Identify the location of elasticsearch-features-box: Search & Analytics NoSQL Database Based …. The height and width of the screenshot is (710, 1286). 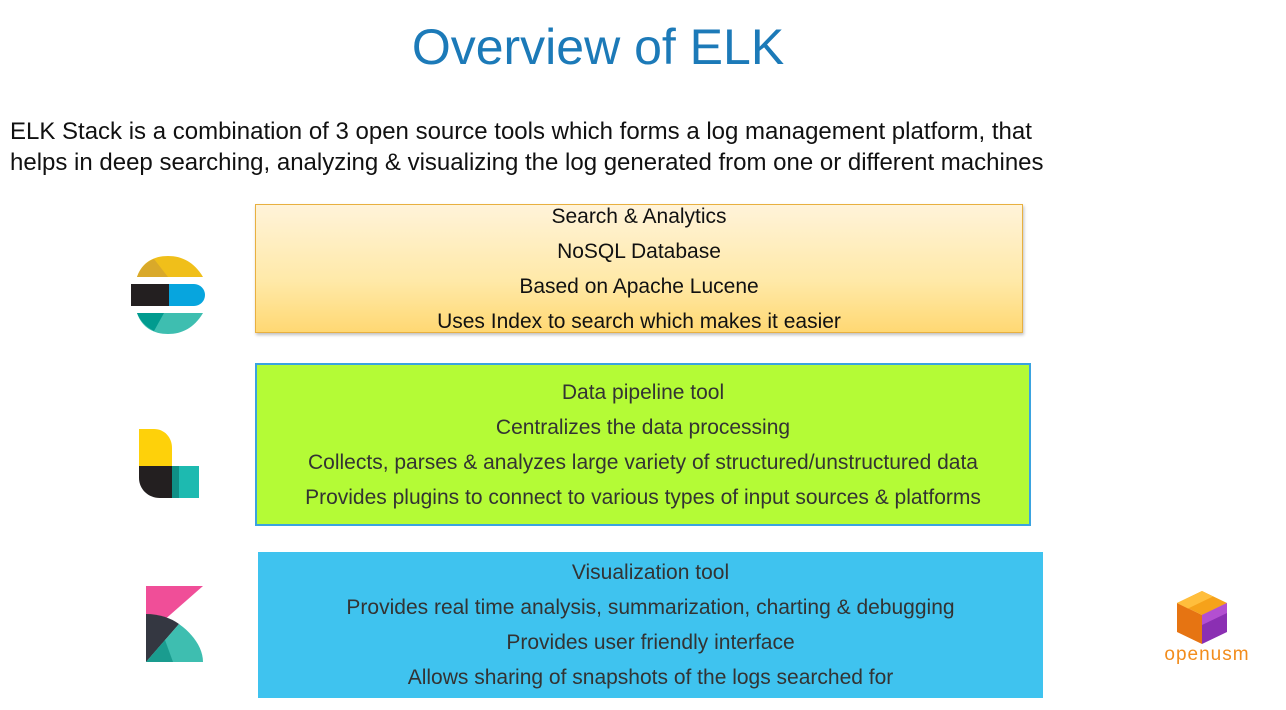
(639, 268).